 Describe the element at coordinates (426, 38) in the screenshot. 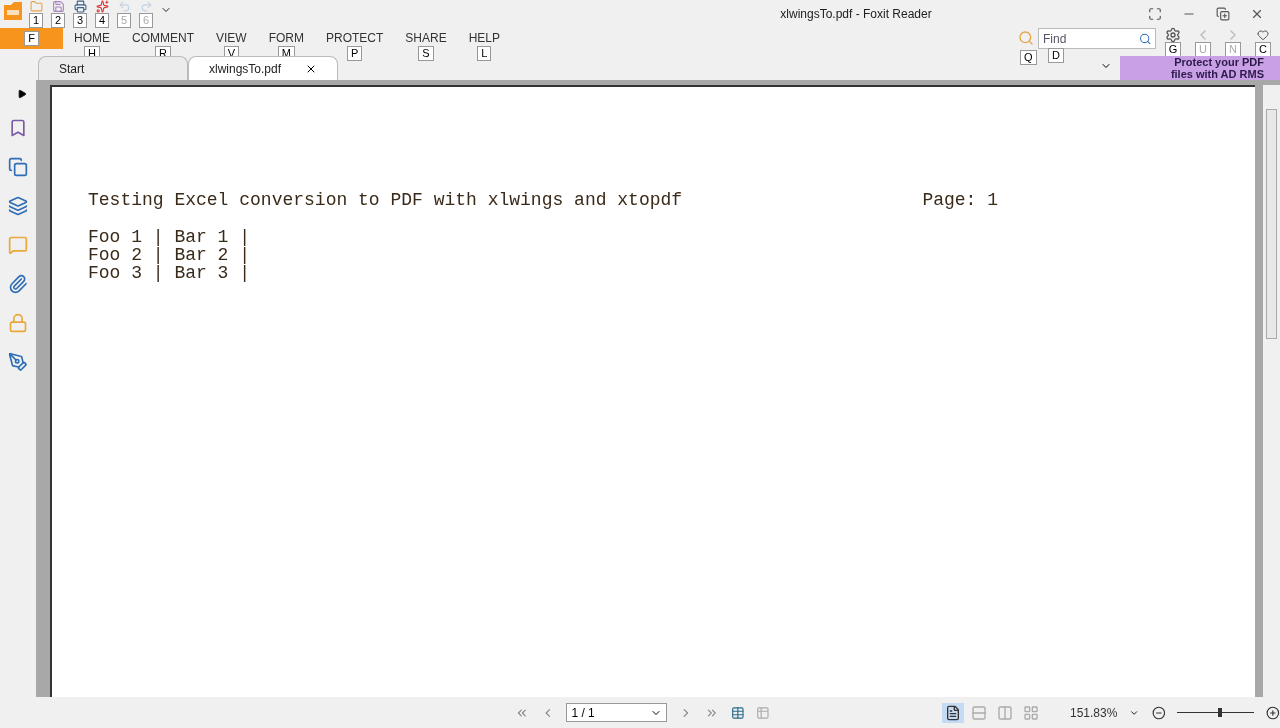

I see `ribbon-tab: SHARE` at that location.